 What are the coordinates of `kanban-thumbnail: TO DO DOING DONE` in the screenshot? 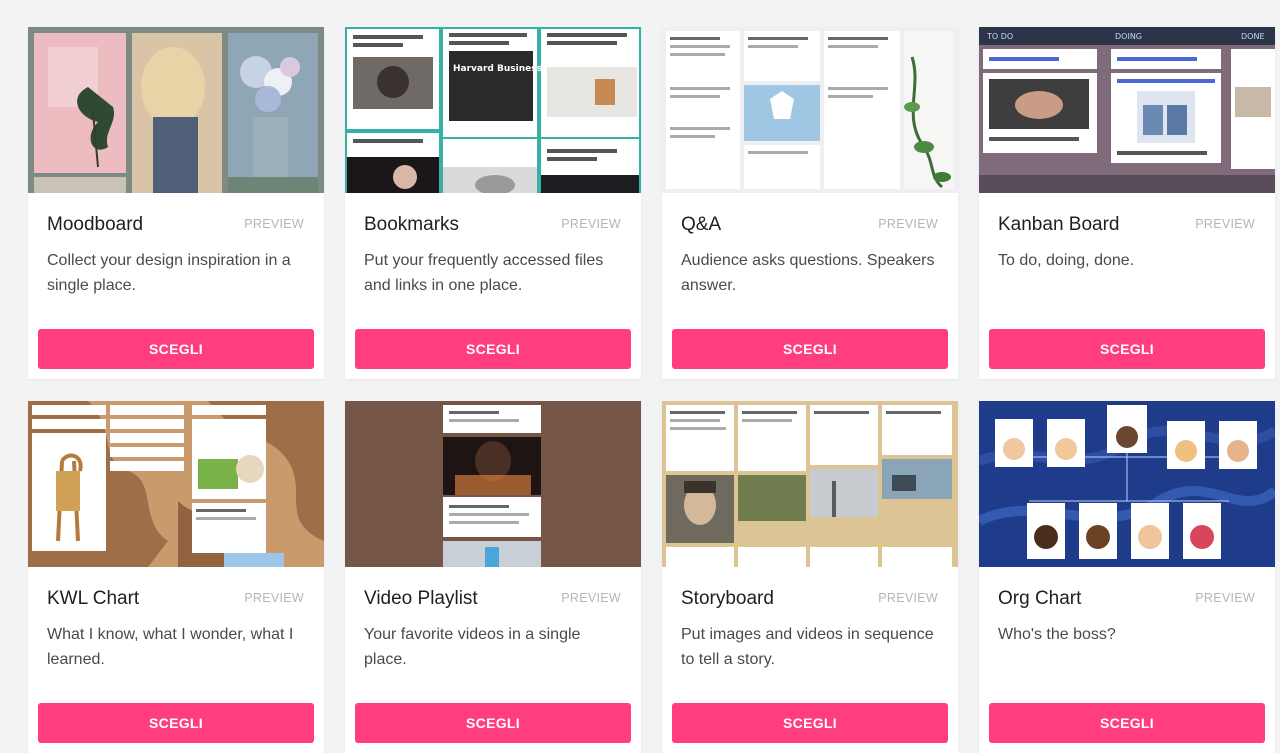 It's located at (1127, 110).